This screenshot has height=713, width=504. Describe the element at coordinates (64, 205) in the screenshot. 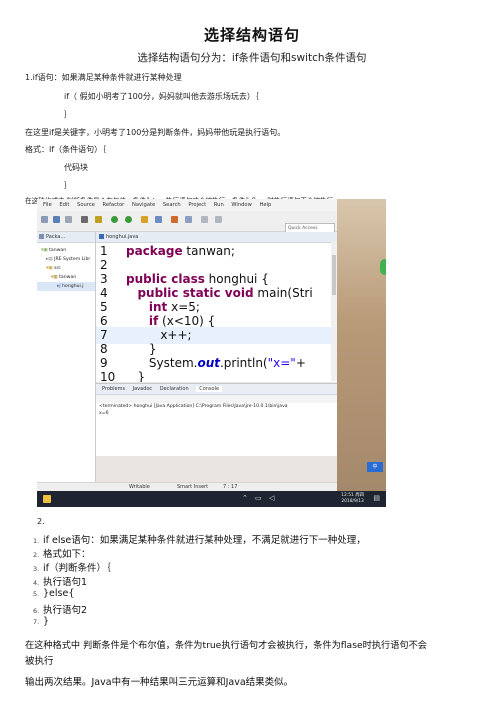

I see `menu-edit: Edit` at that location.